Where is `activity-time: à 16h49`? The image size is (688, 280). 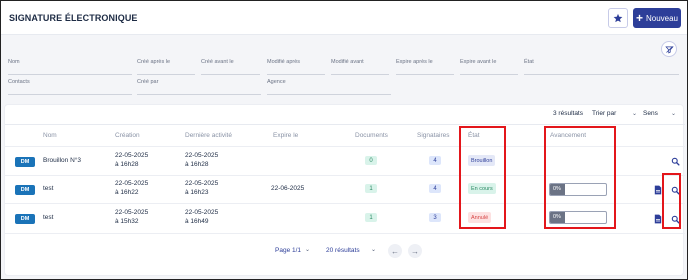
activity-time: à 16h49 is located at coordinates (197, 221).